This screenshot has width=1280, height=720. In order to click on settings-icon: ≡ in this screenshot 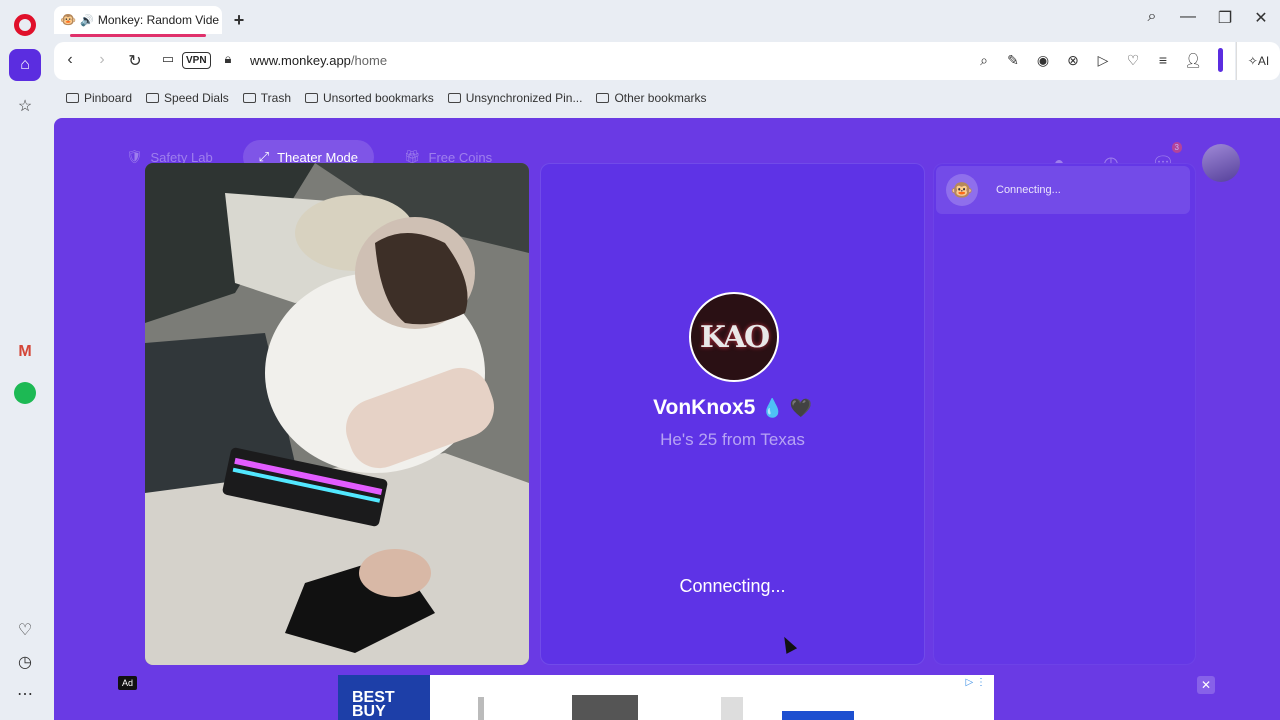, I will do `click(1163, 60)`.